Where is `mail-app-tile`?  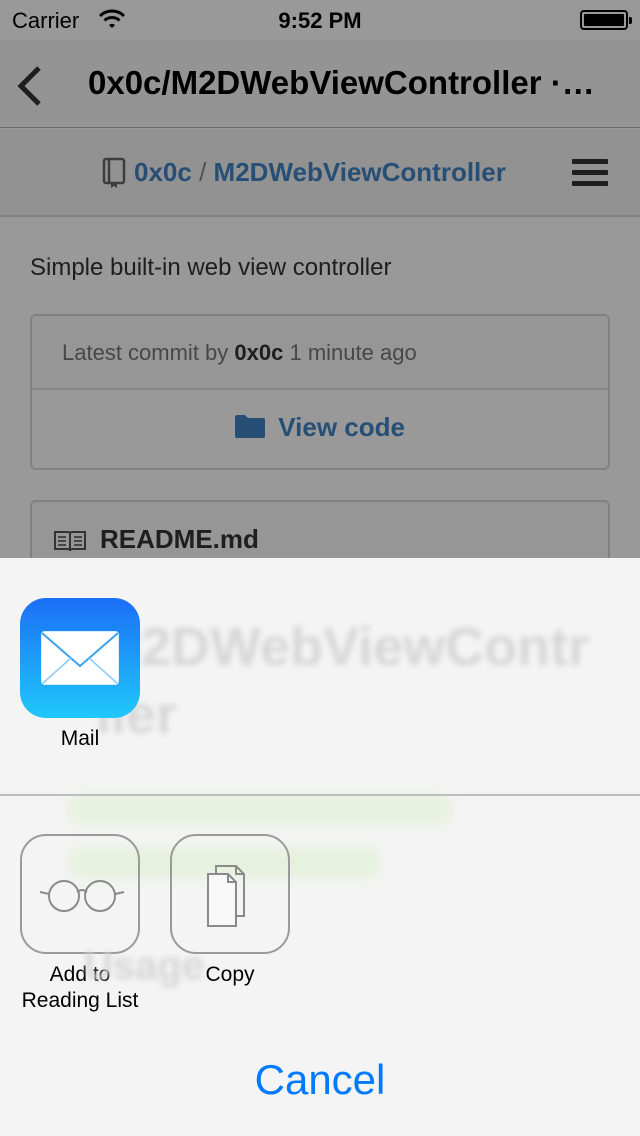 mail-app-tile is located at coordinates (80, 658).